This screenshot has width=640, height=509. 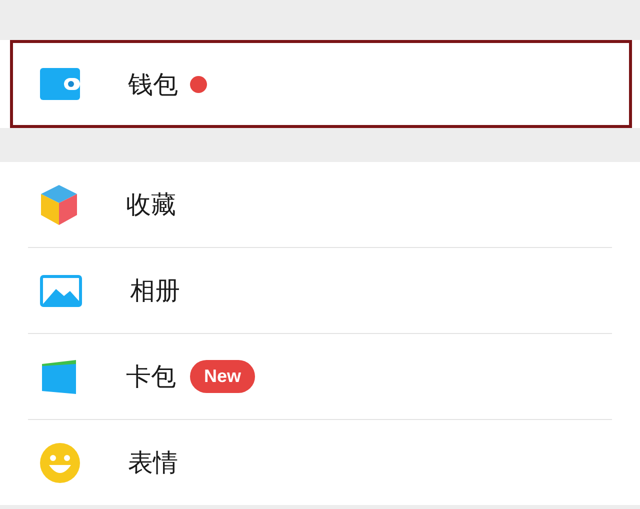 I want to click on item-label: 表情, so click(x=153, y=463).